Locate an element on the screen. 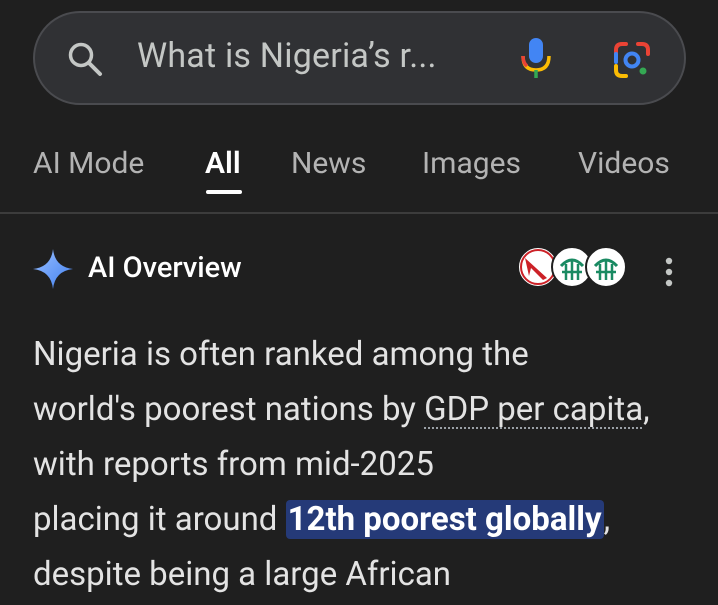 The width and height of the screenshot is (718, 605). source-icons is located at coordinates (572, 267).